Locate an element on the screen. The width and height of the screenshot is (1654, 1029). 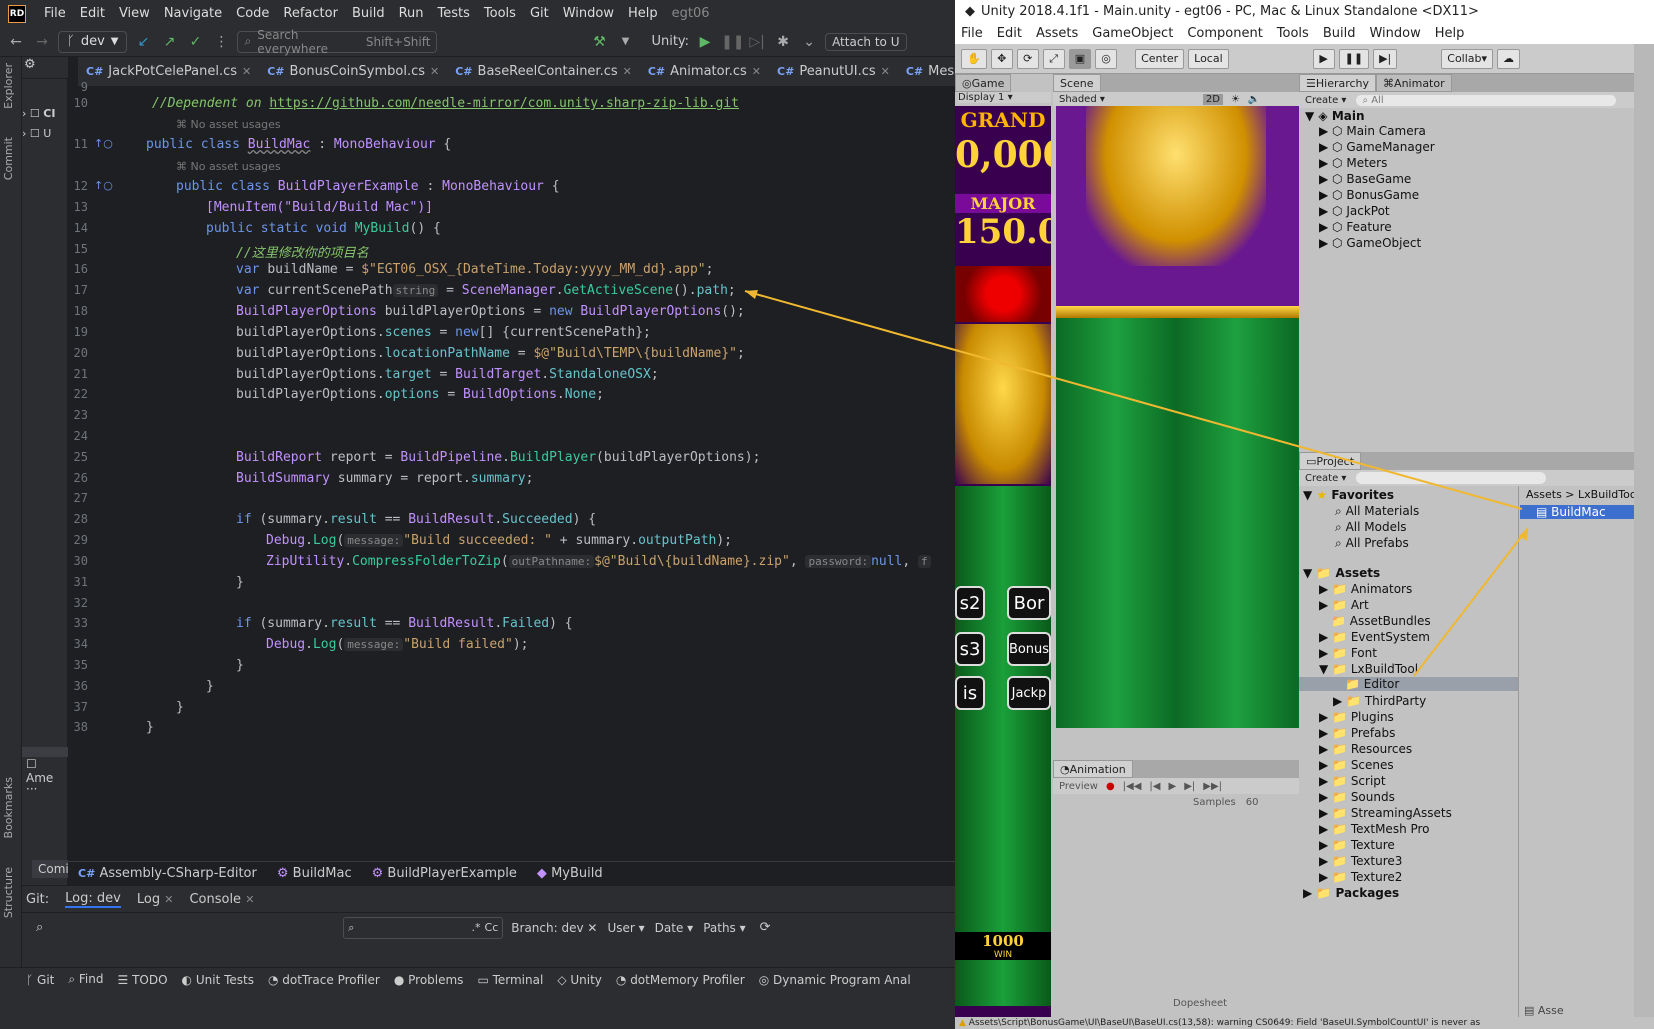
menu-tests: Tests is located at coordinates (454, 13).